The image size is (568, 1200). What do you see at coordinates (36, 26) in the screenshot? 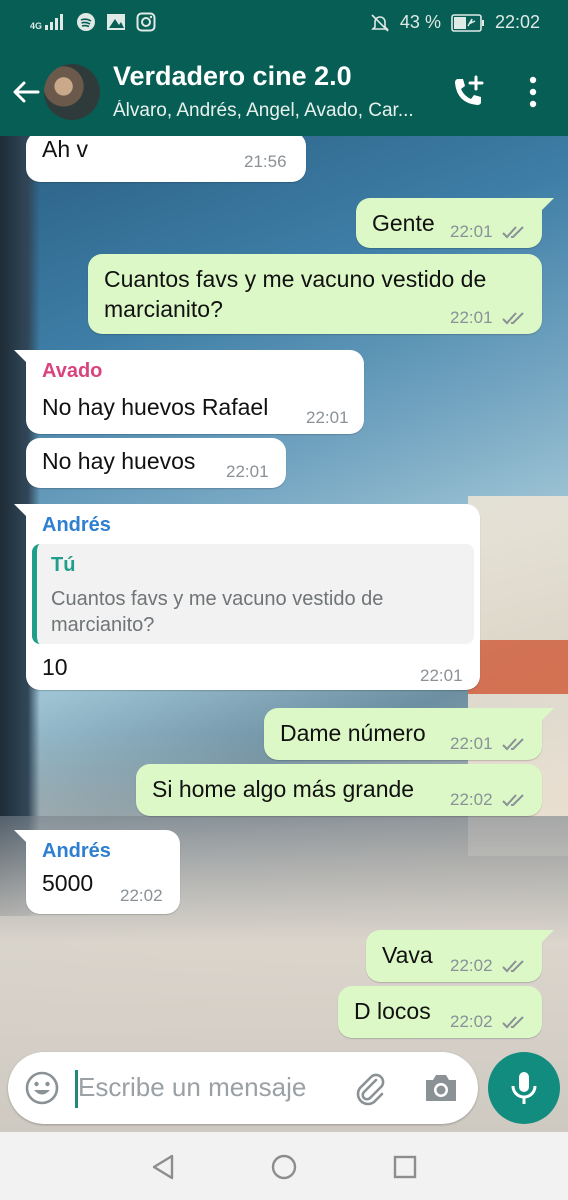
I see `network-label: 4G` at bounding box center [36, 26].